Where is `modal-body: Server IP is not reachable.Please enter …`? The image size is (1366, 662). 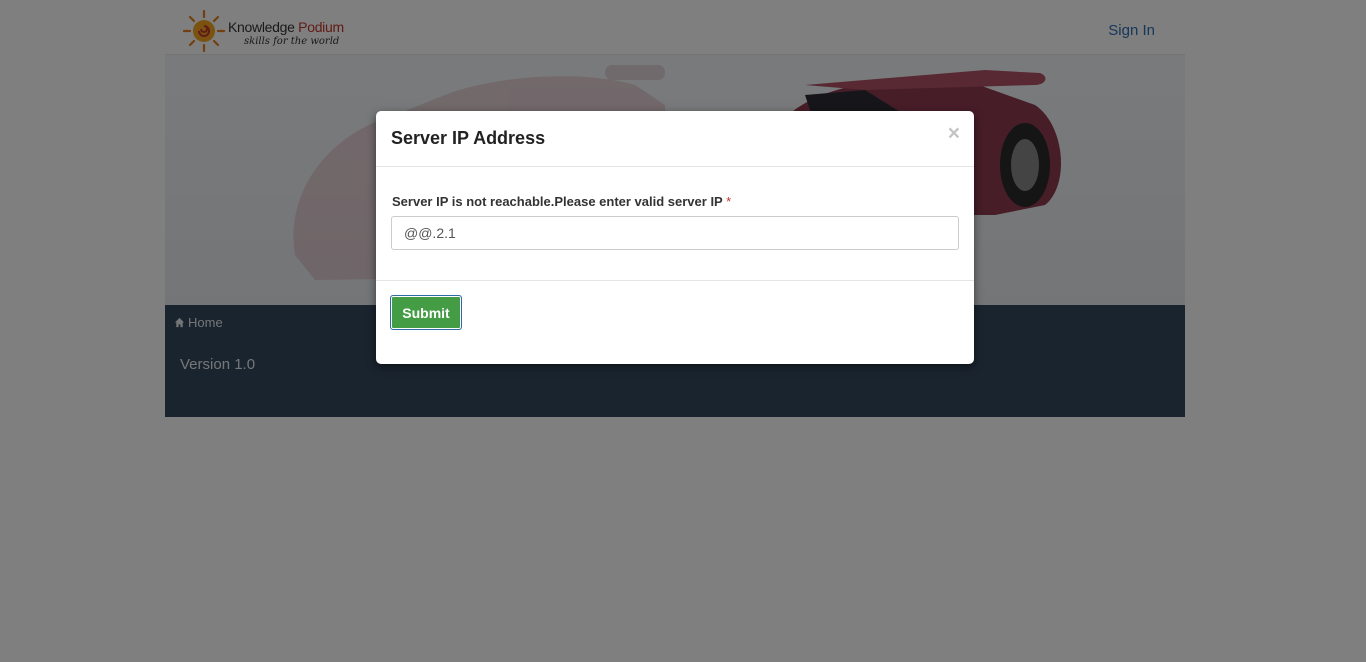 modal-body: Server IP is not reachable.Please enter … is located at coordinates (675, 224).